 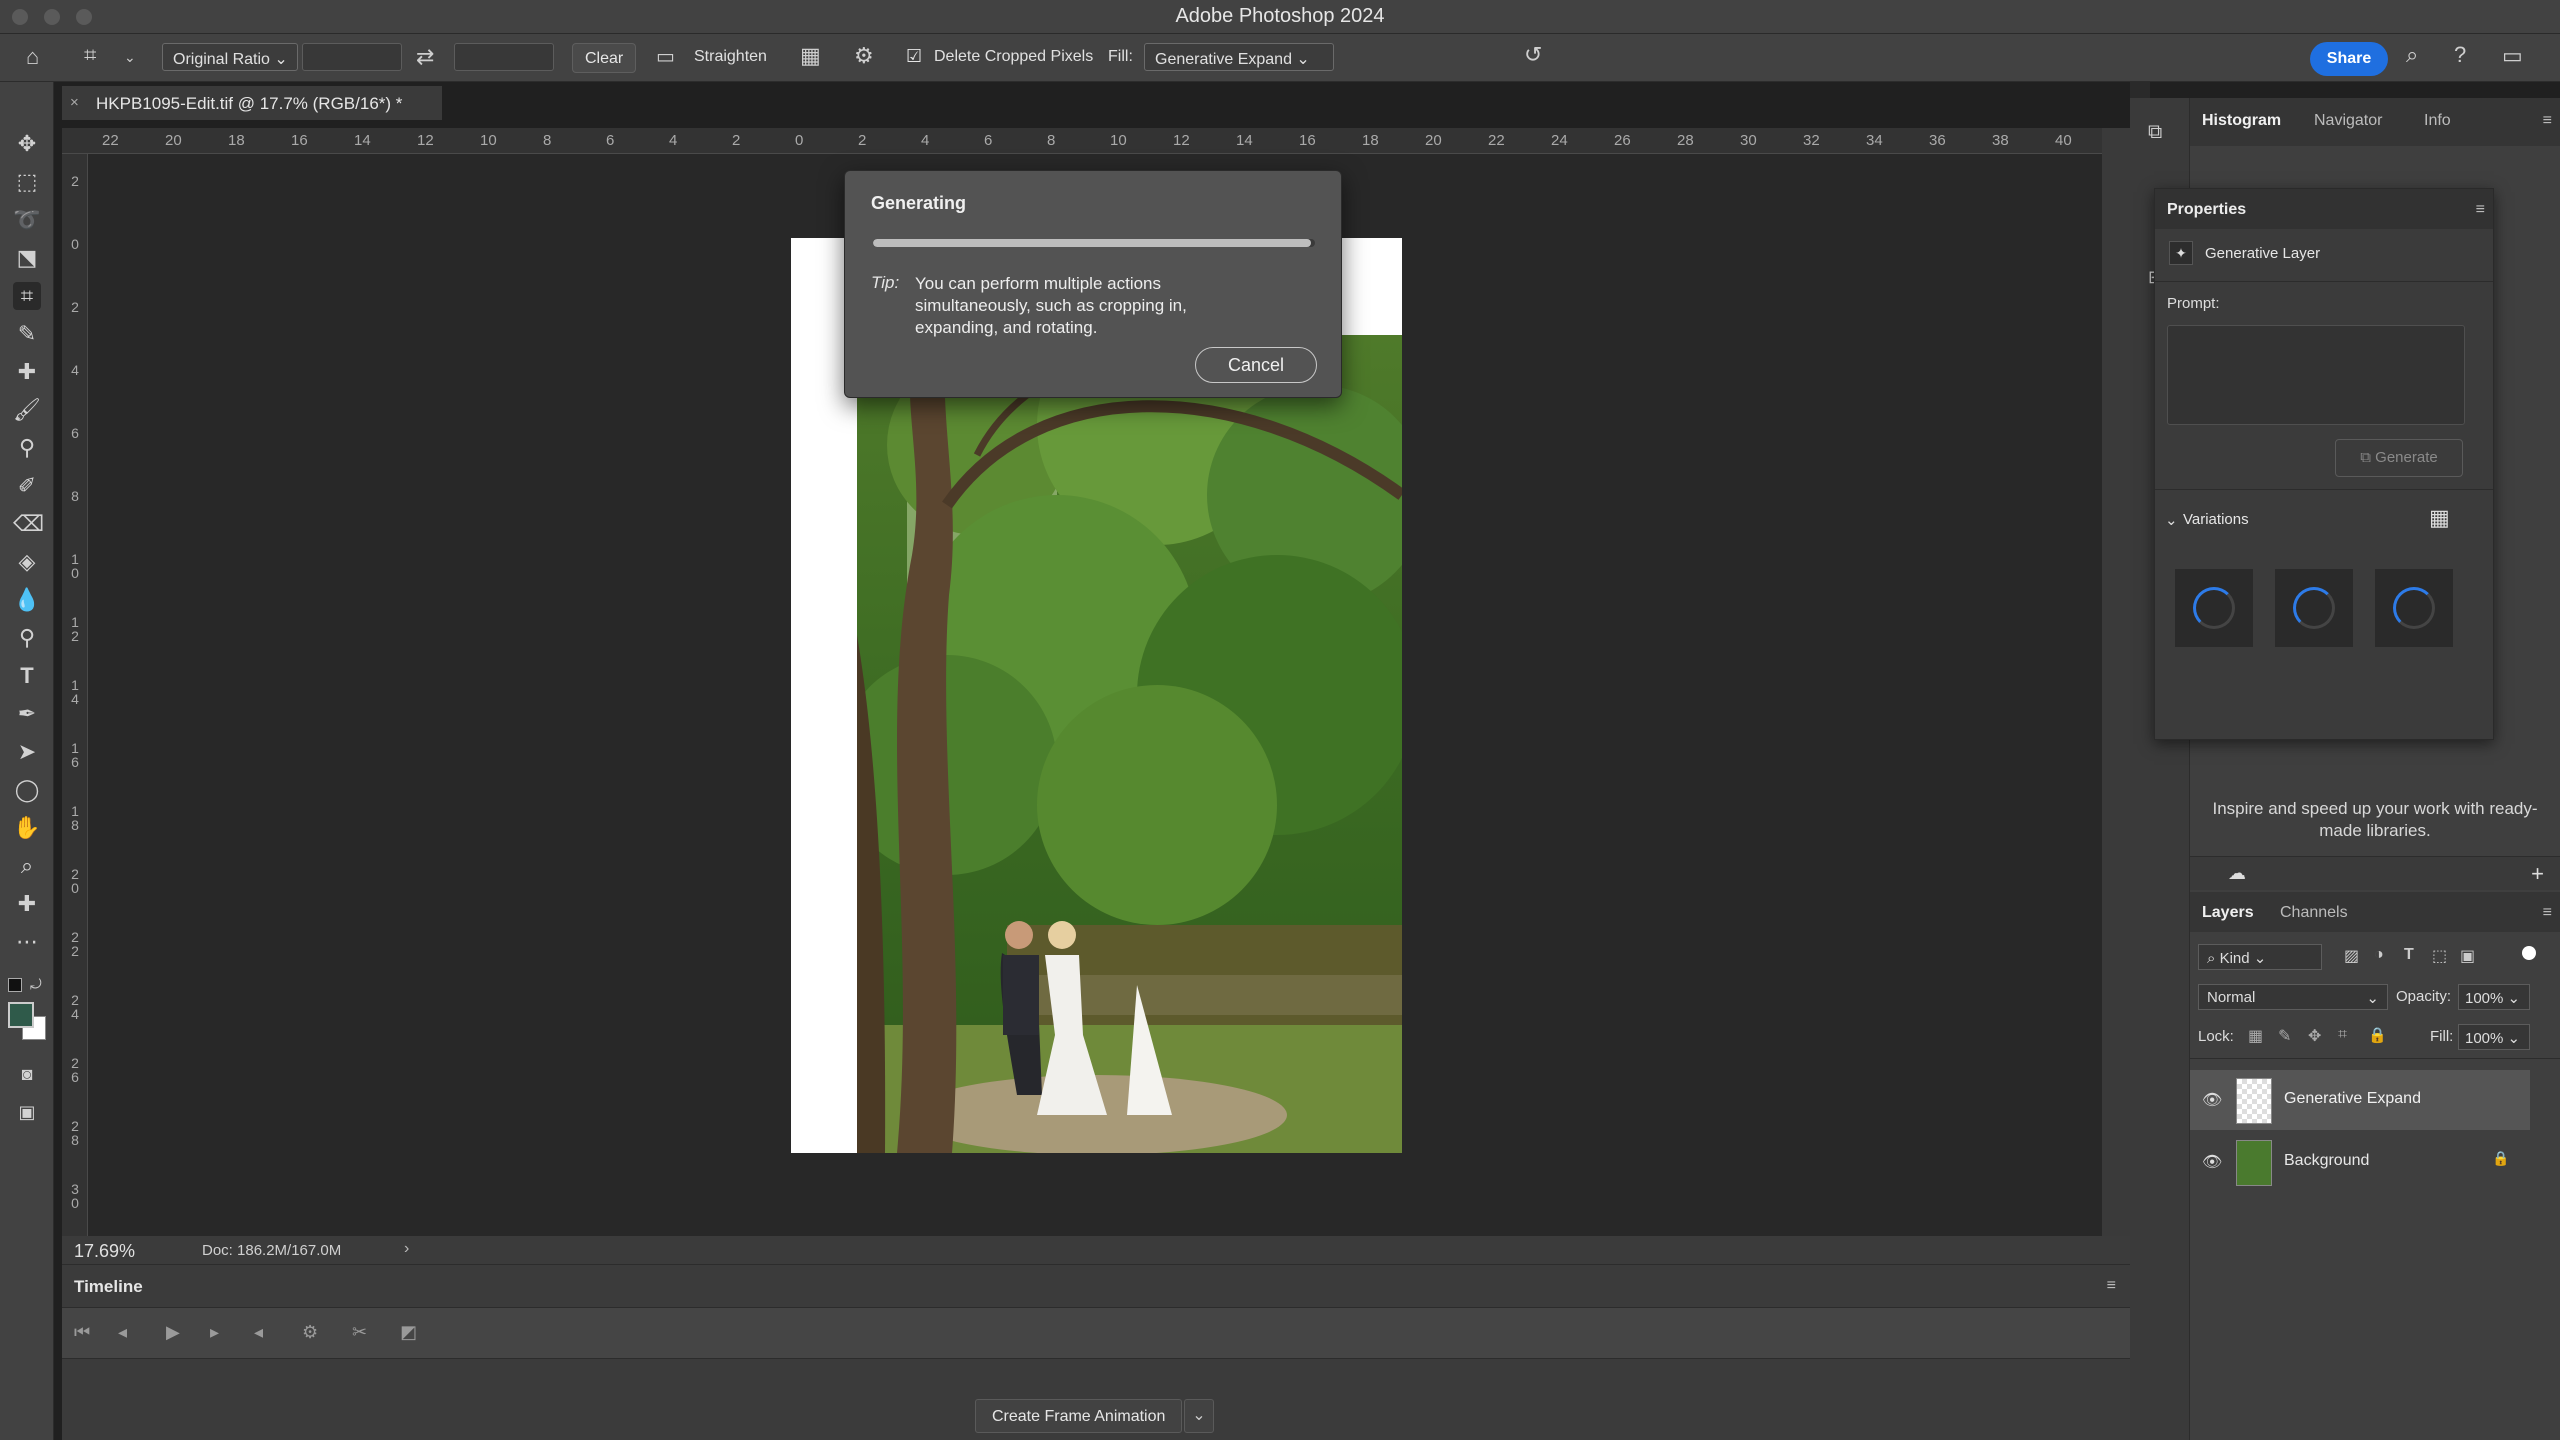 What do you see at coordinates (27, 372) in the screenshot?
I see `healing-brush-tool-icon: ✚` at bounding box center [27, 372].